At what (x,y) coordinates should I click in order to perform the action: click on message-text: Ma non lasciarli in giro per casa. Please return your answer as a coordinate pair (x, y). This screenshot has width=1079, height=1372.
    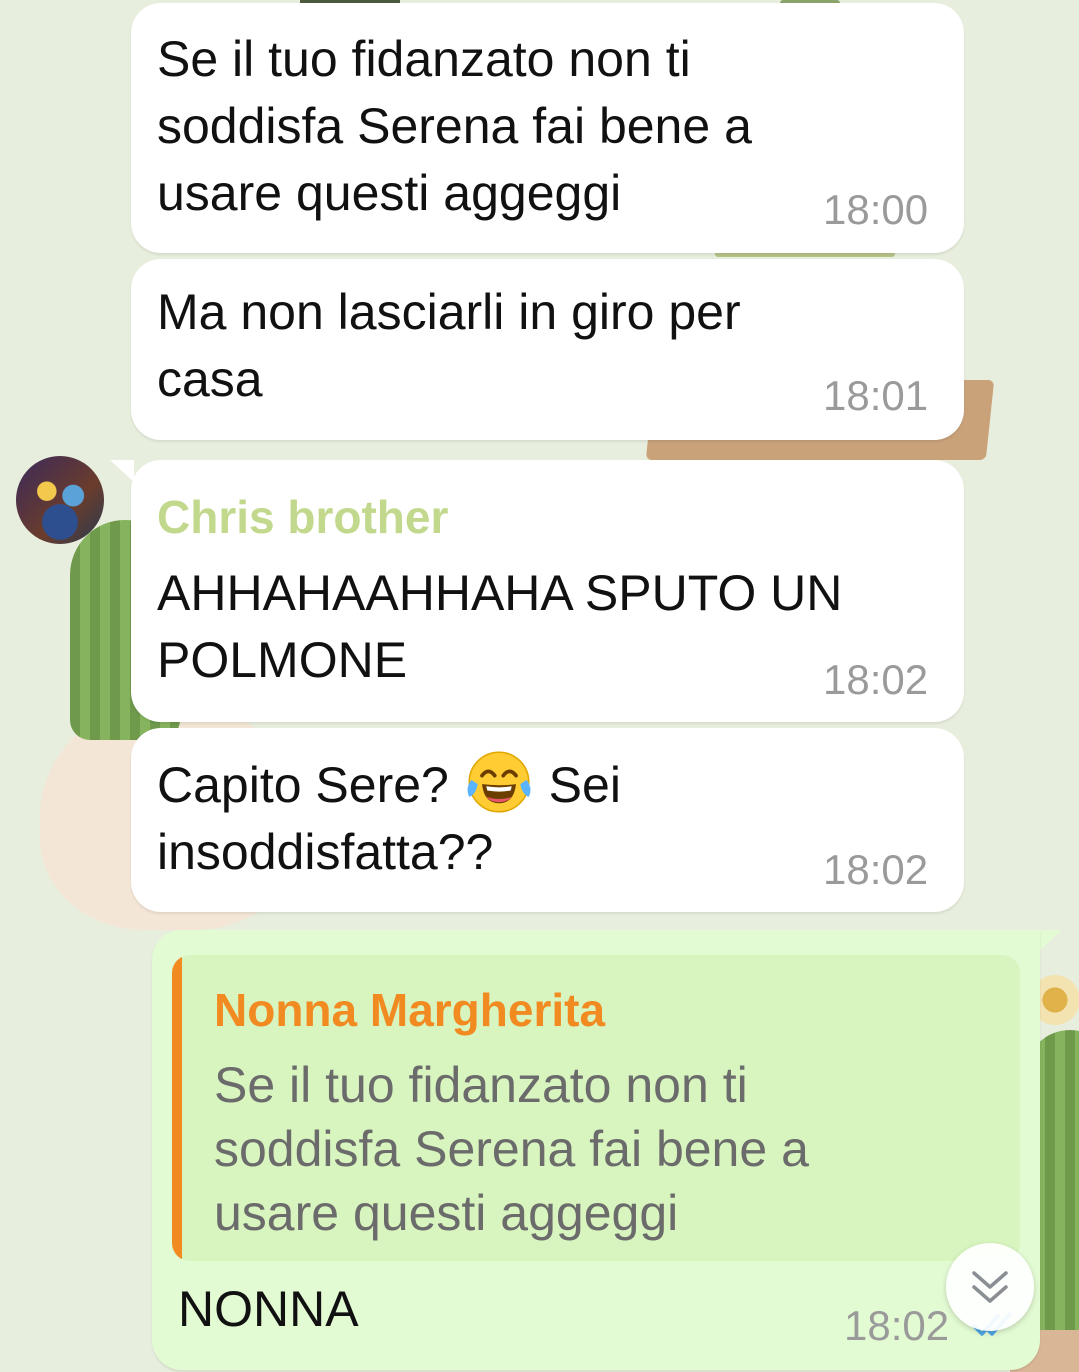
    Looking at the image, I should click on (449, 346).